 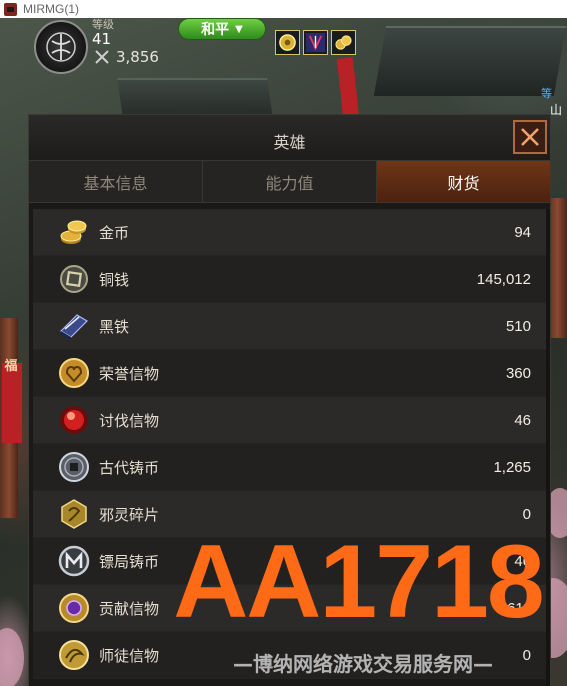 I want to click on currency-value: 510, so click(x=518, y=326).